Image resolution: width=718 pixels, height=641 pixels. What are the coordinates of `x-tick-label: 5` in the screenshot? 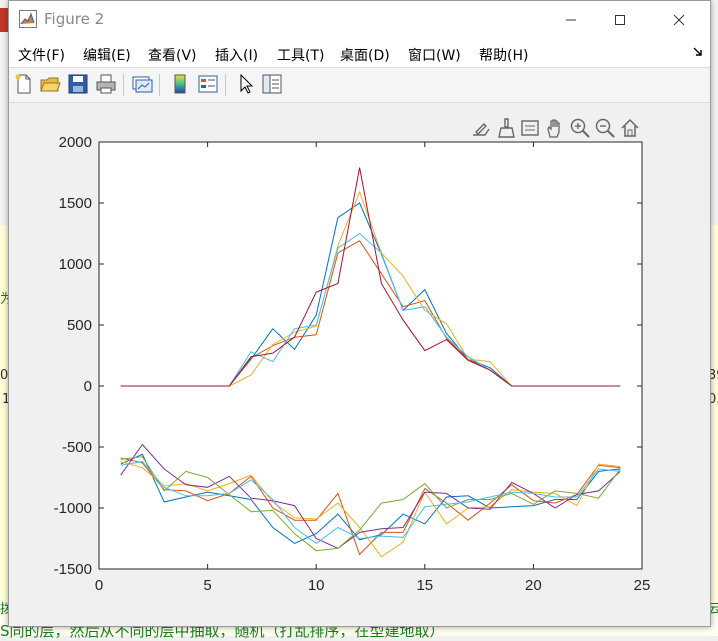 It's located at (207, 585).